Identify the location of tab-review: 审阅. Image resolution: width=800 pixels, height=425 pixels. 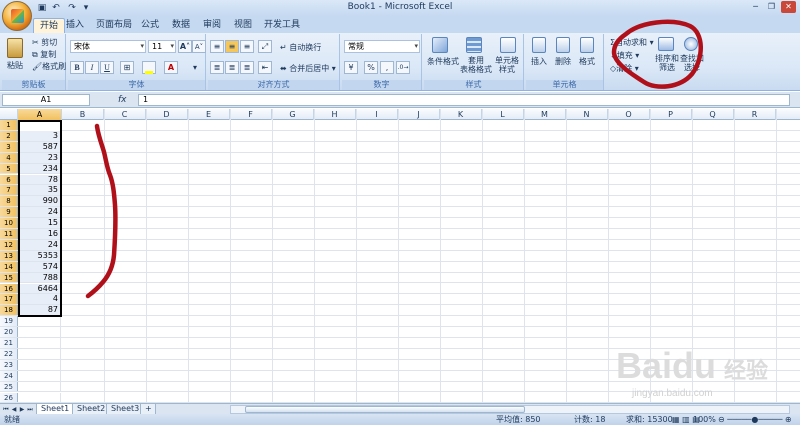
(212, 25).